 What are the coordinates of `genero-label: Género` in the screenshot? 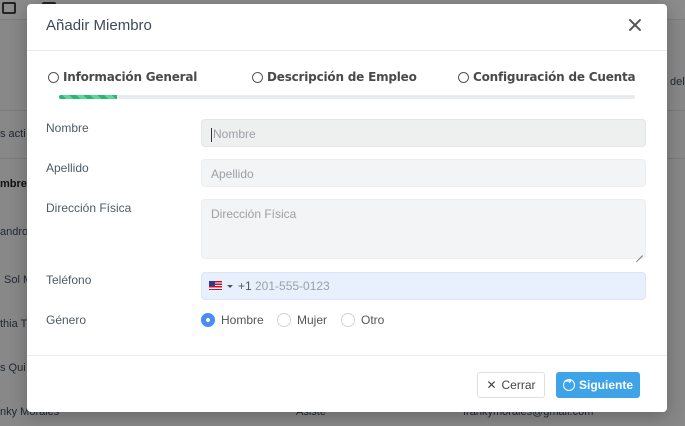 It's located at (66, 320).